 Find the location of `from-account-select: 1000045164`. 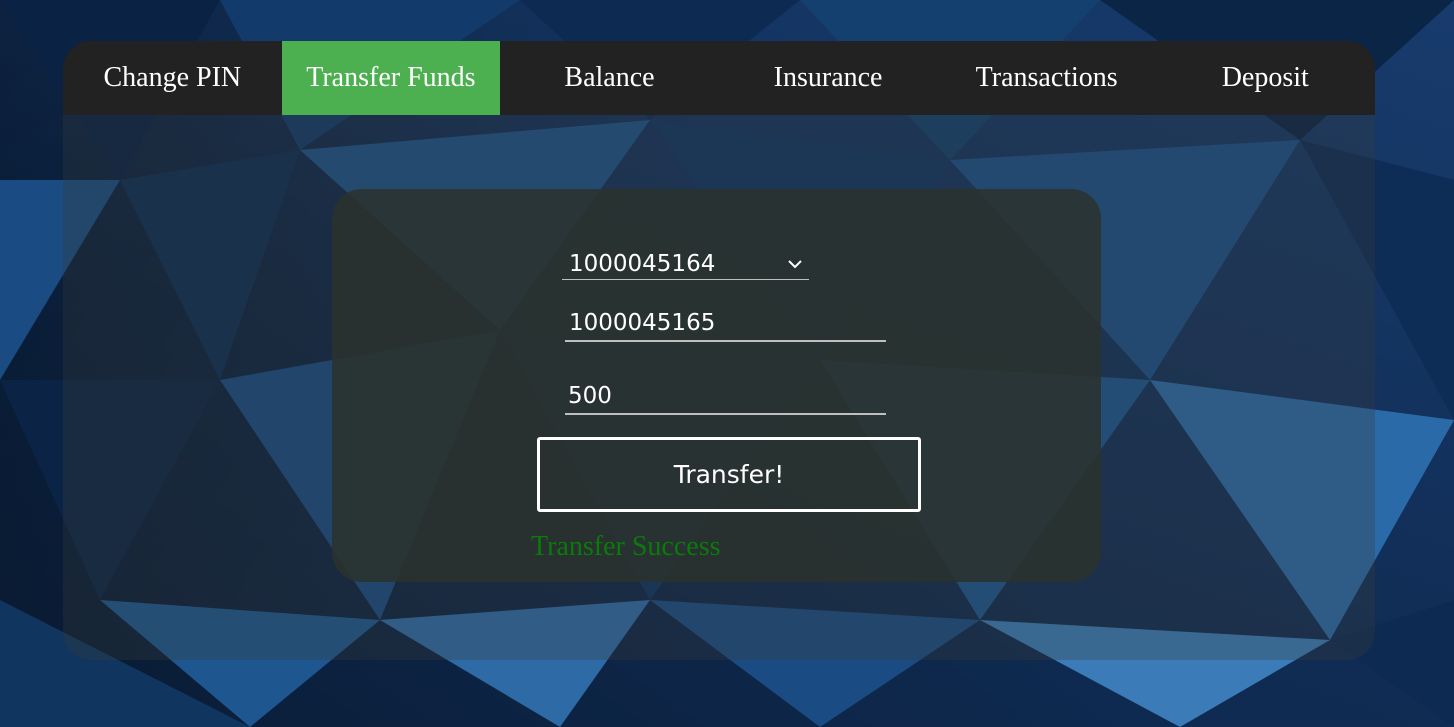

from-account-select: 1000045164 is located at coordinates (685, 264).